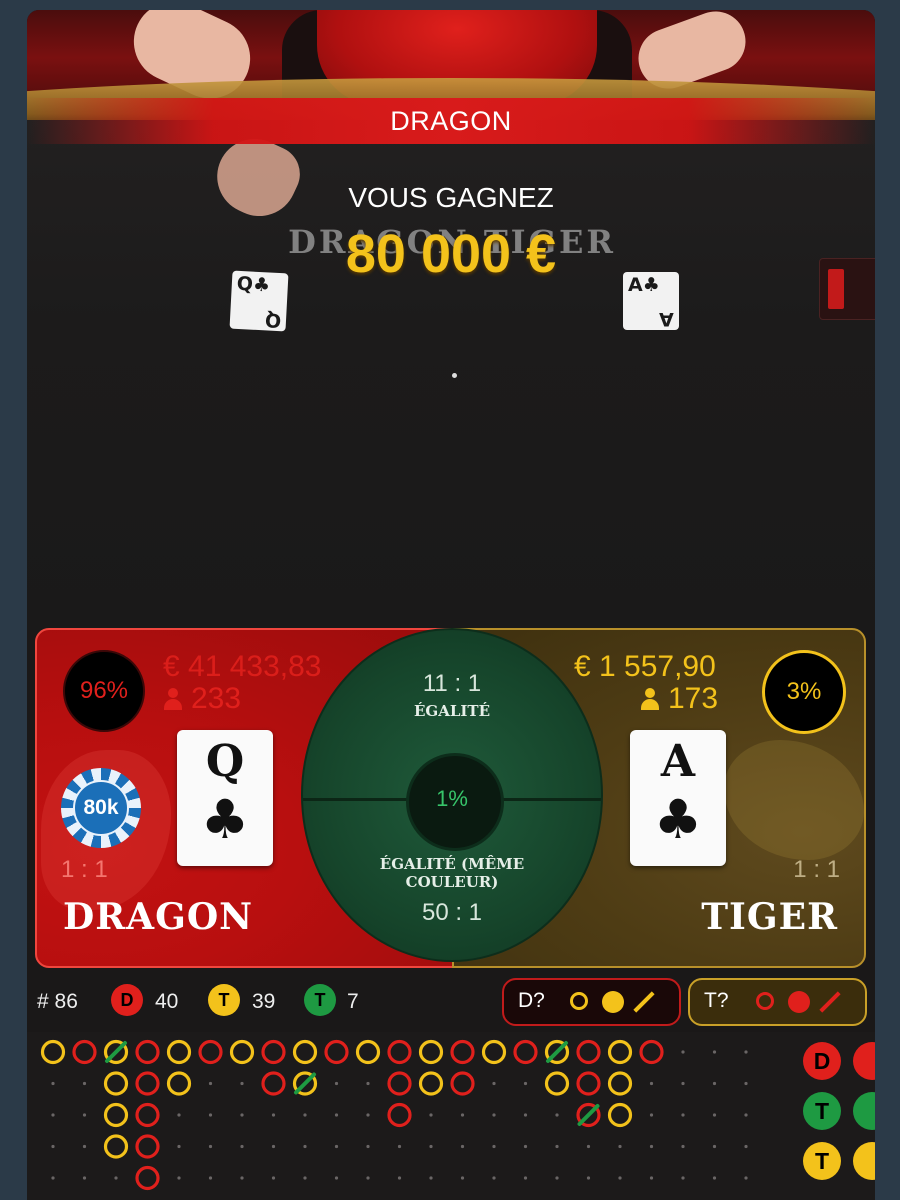 The image size is (900, 1200). What do you see at coordinates (822, 1061) in the screenshot?
I see `big-road-result: D` at bounding box center [822, 1061].